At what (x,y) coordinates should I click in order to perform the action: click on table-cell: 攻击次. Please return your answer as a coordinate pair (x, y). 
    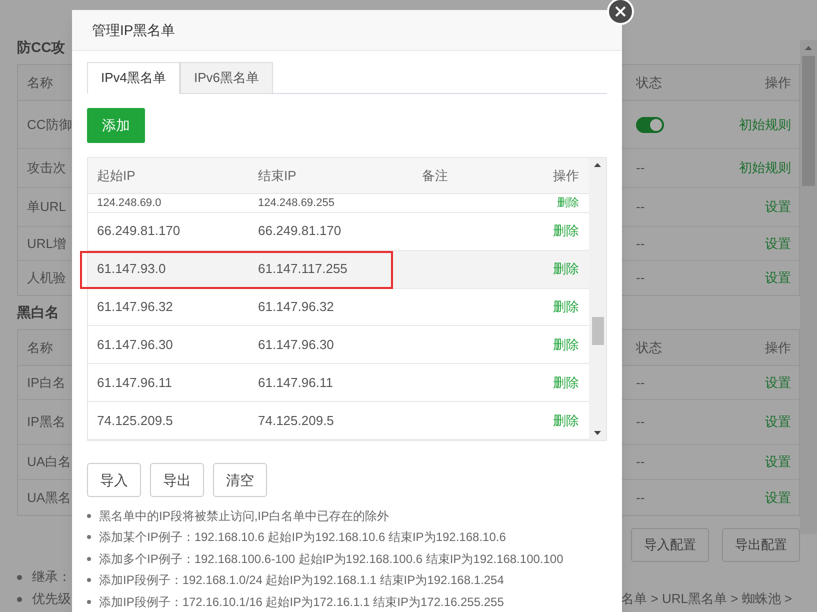
    Looking at the image, I should click on (46, 168).